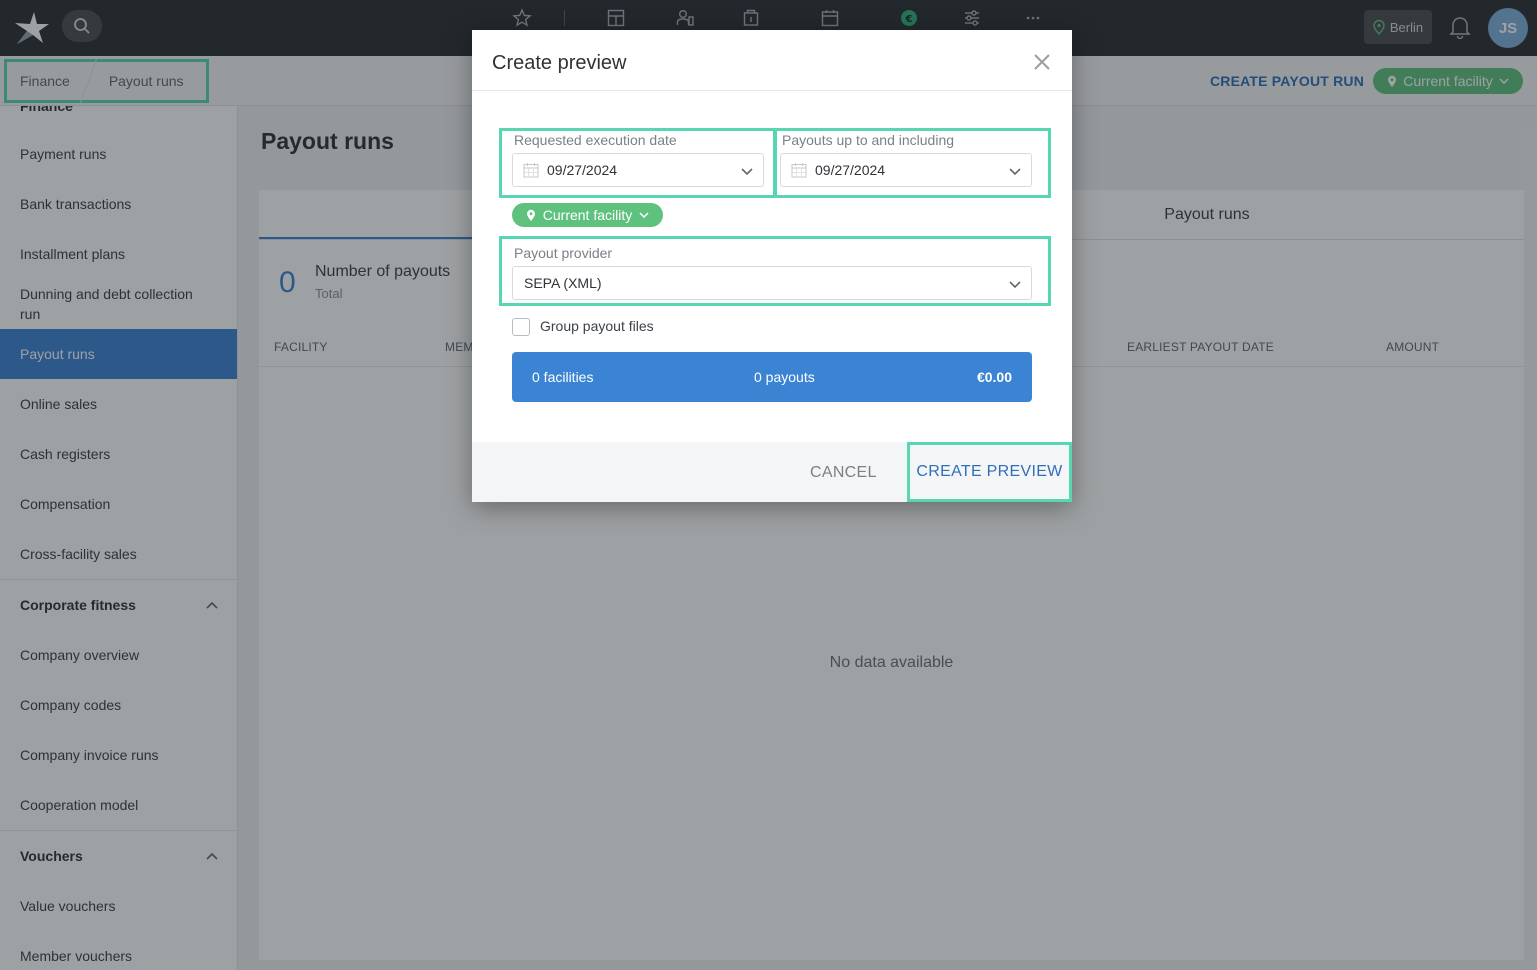  Describe the element at coordinates (1042, 62) in the screenshot. I see `close-icon` at that location.